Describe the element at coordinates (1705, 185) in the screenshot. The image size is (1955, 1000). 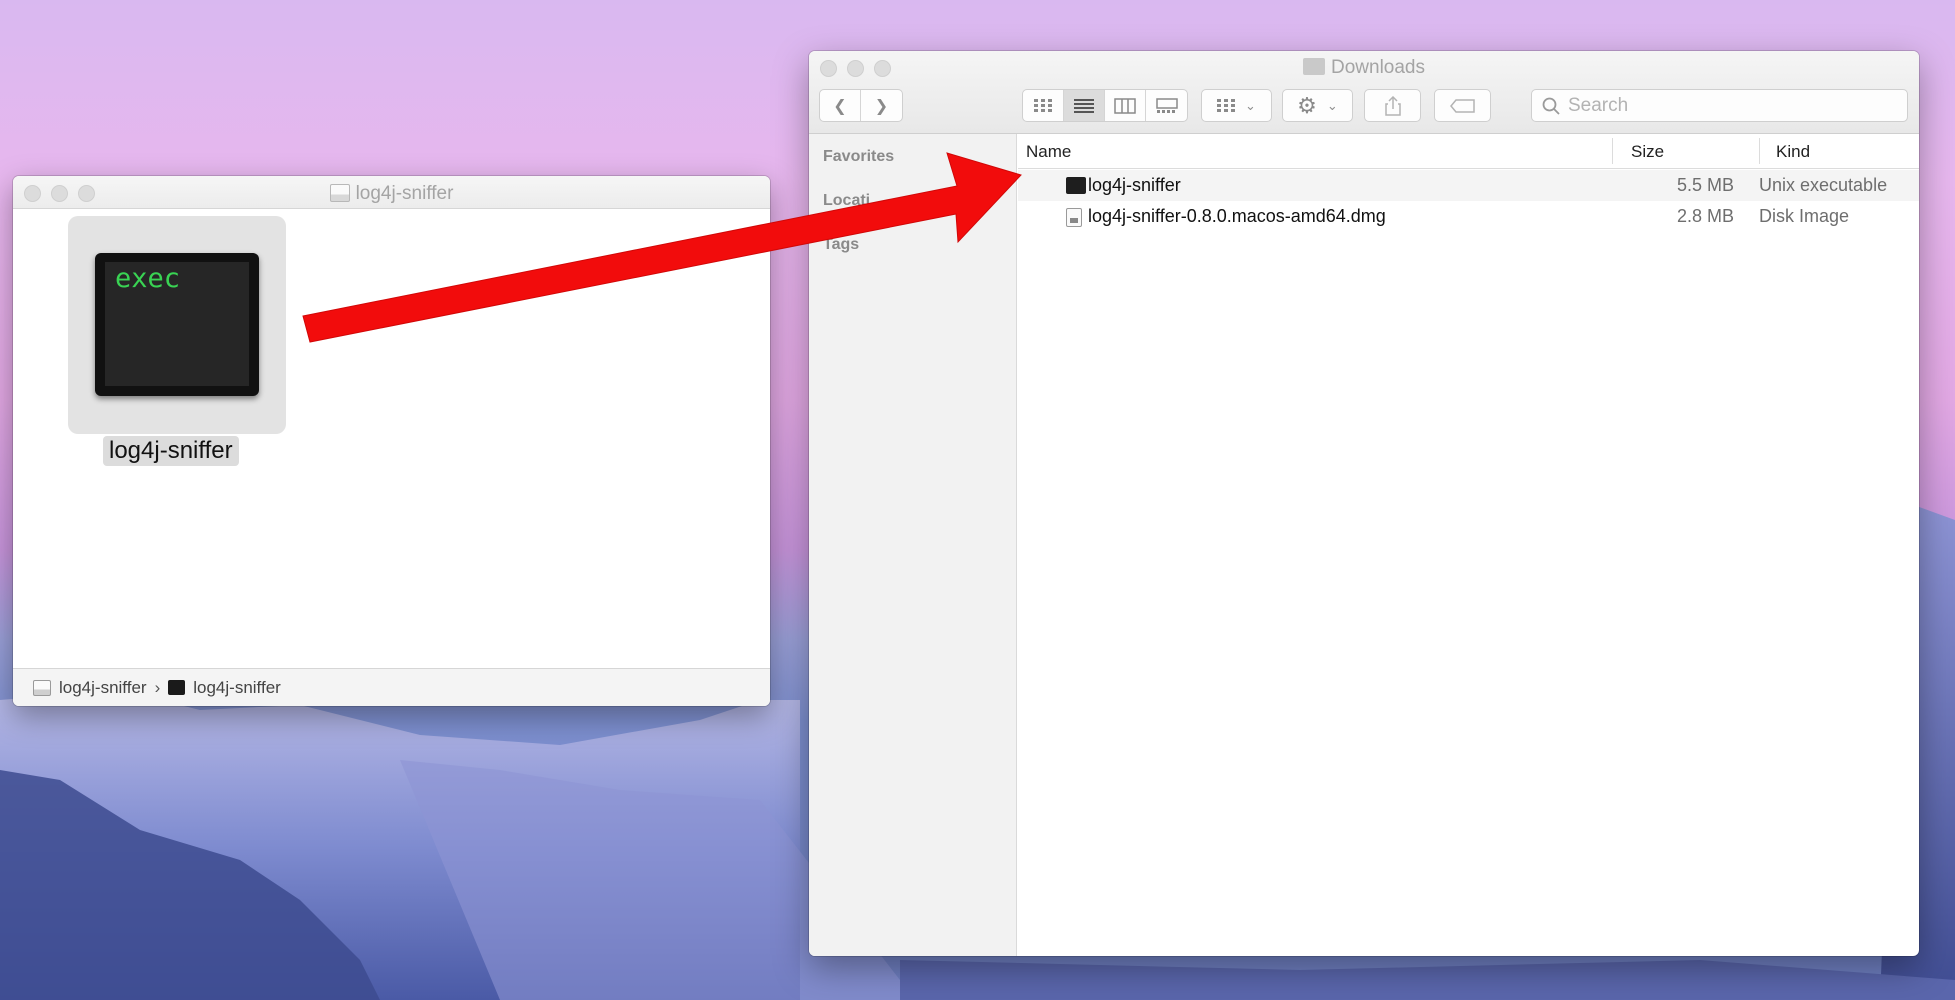
I see `file-size: 5.5 MB` at that location.